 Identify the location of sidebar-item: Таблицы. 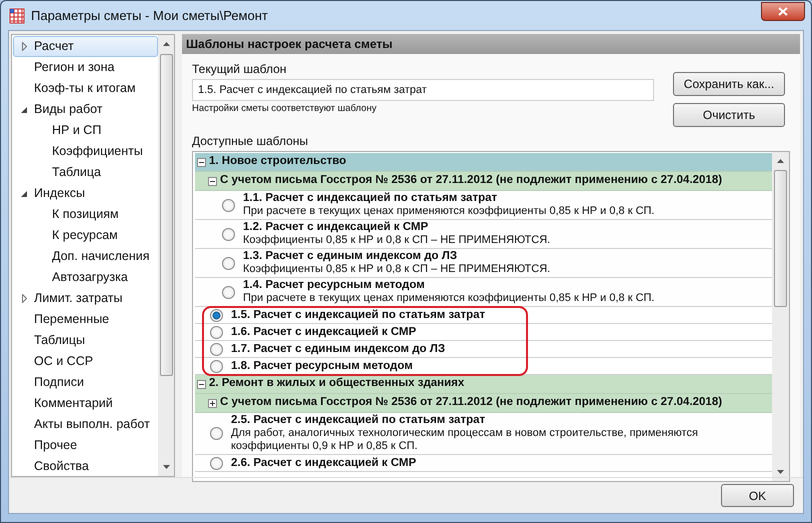
(51, 340).